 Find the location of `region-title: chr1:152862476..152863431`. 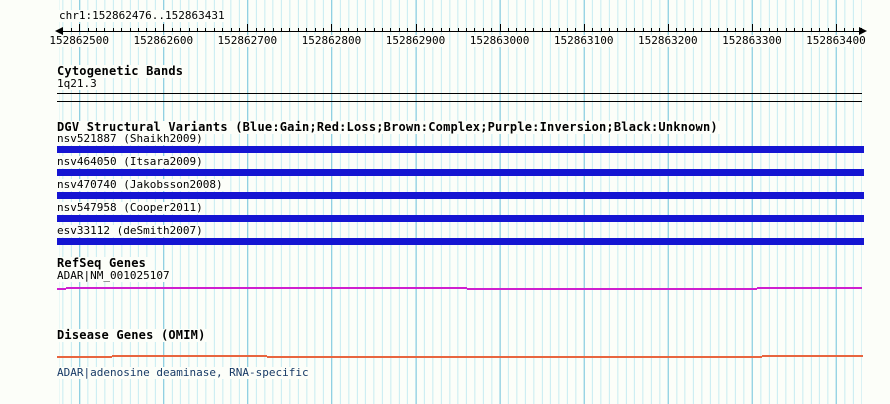

region-title: chr1:152862476..152863431 is located at coordinates (143, 15).